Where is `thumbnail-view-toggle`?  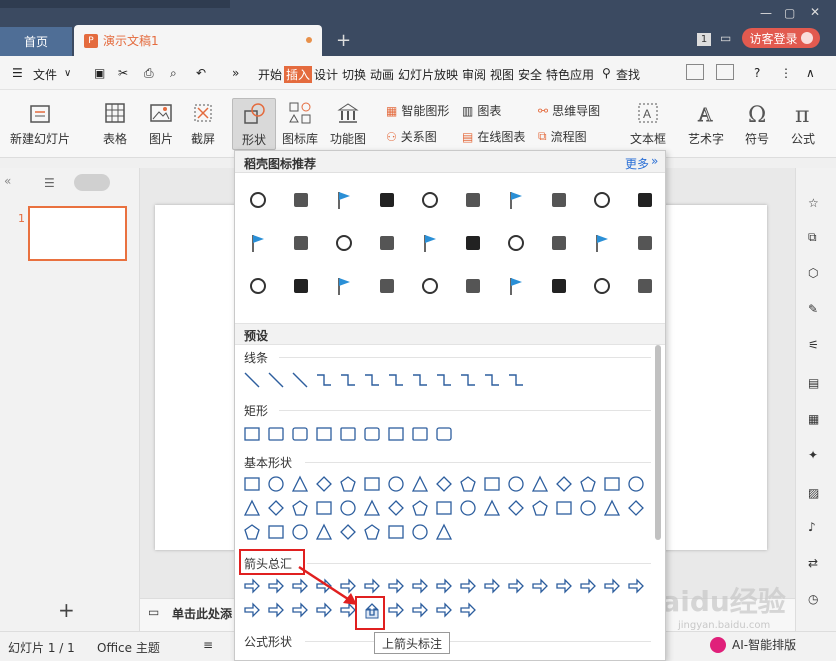 thumbnail-view-toggle is located at coordinates (92, 182).